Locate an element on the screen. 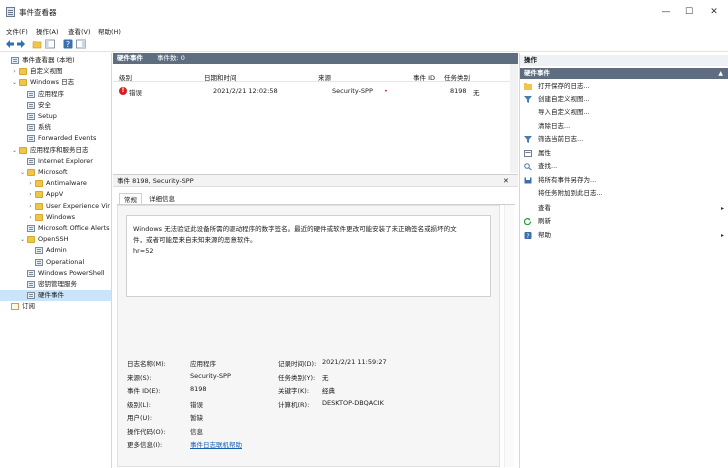 The height and width of the screenshot is (468, 728). tree-item: ⌄ OpenSSH is located at coordinates (55, 239).